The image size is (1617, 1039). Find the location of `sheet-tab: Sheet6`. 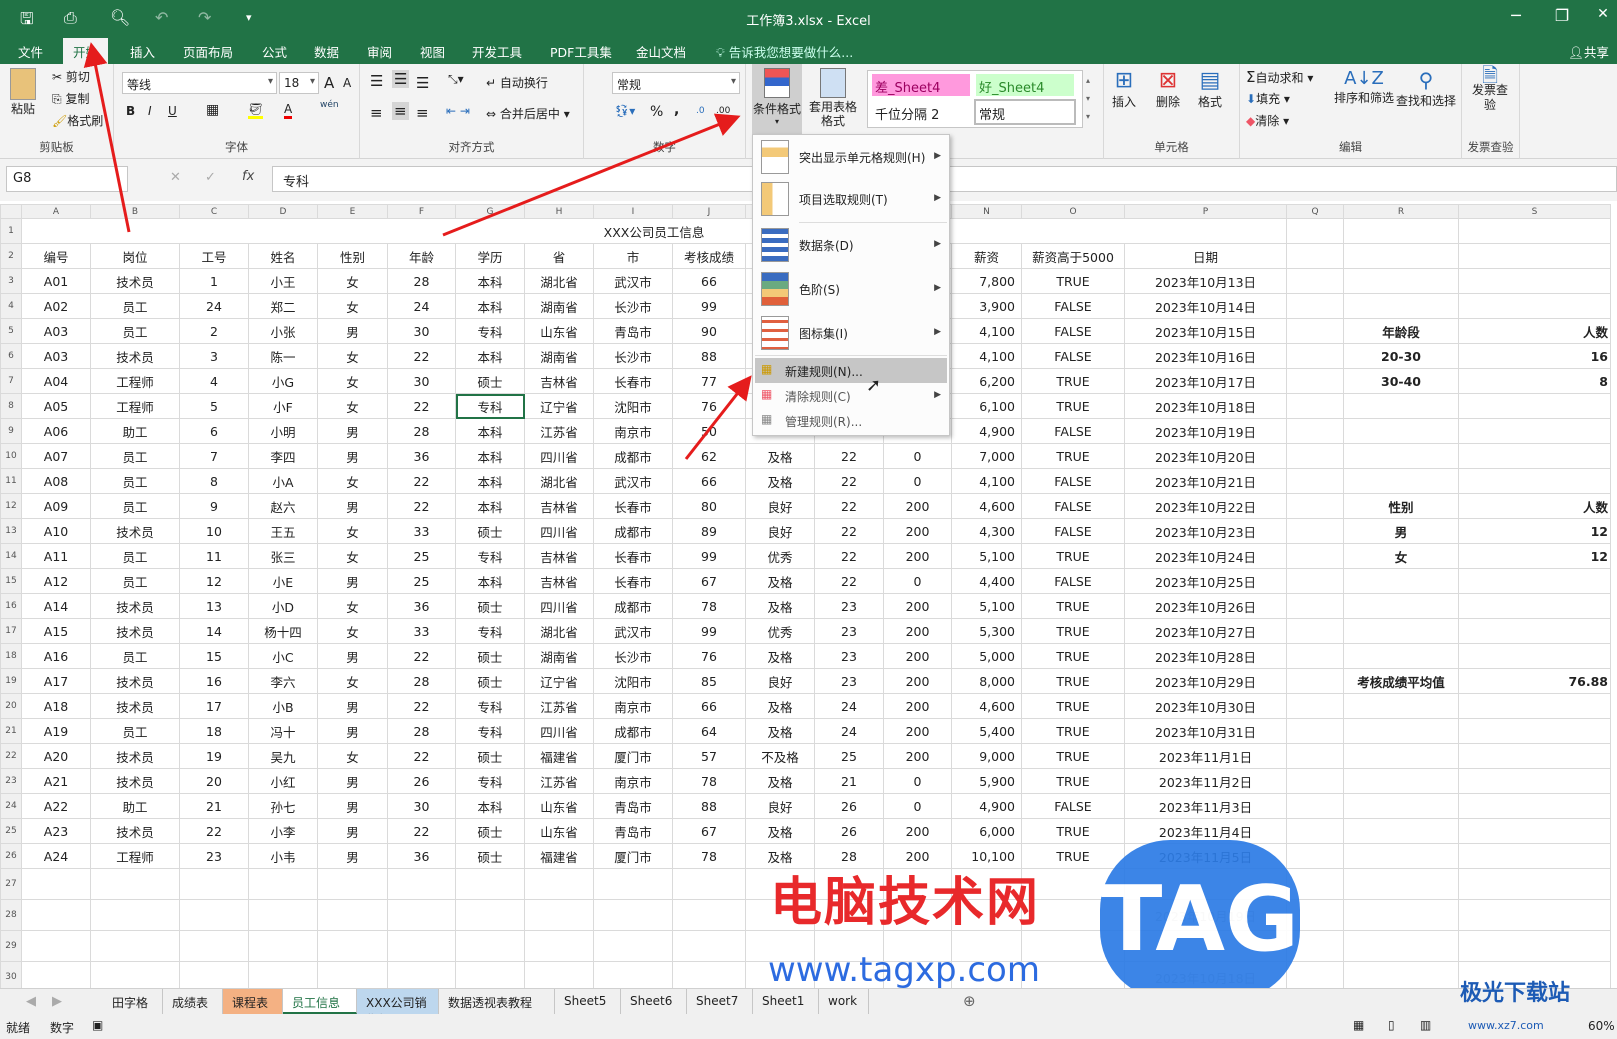

sheet-tab: Sheet6 is located at coordinates (654, 1001).